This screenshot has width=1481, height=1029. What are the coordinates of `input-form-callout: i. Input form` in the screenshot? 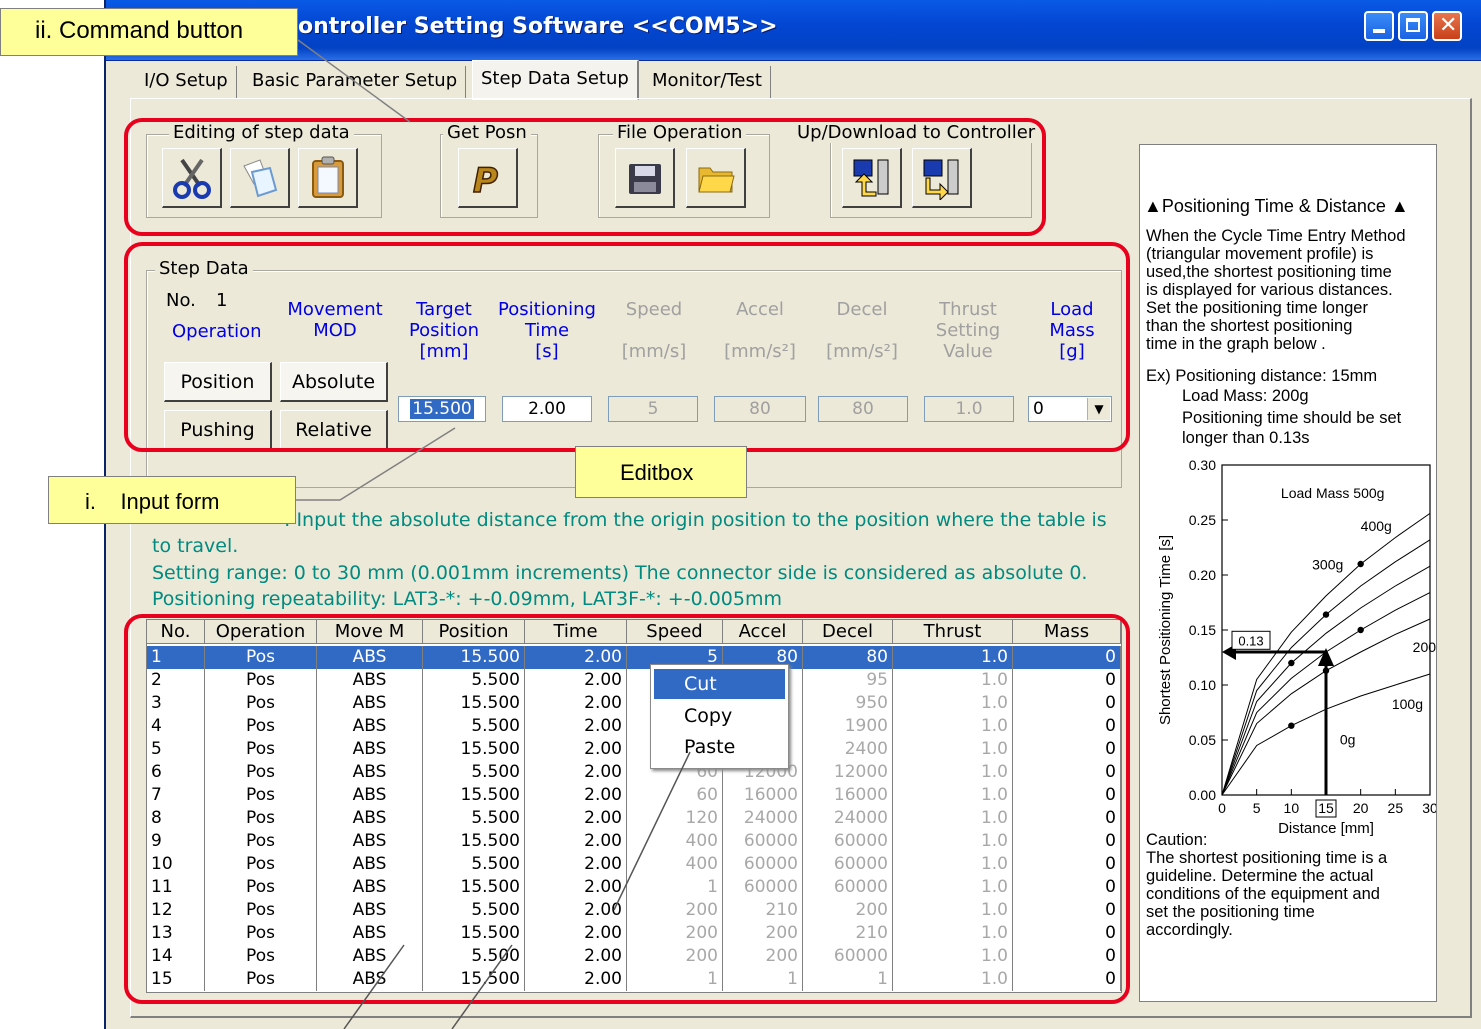 It's located at (172, 500).